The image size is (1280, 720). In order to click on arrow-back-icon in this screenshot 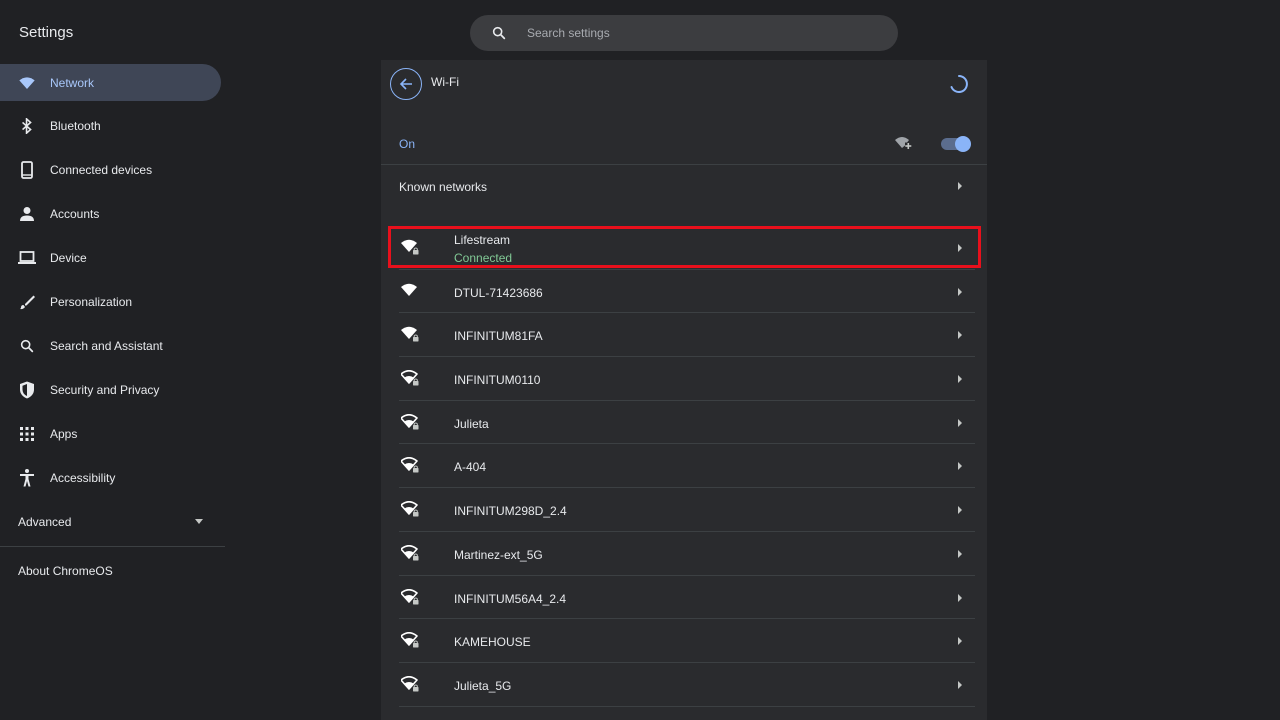, I will do `click(405, 84)`.